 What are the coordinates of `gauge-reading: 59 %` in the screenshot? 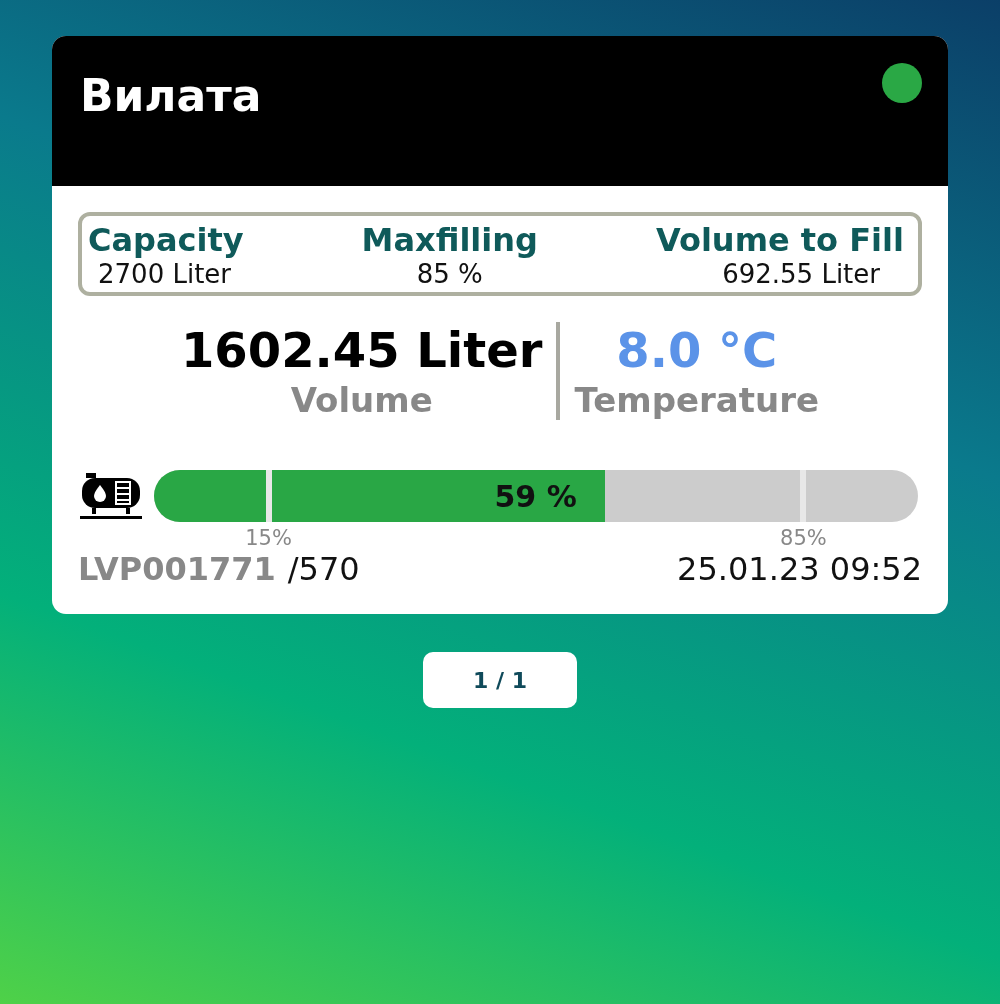 It's located at (536, 496).